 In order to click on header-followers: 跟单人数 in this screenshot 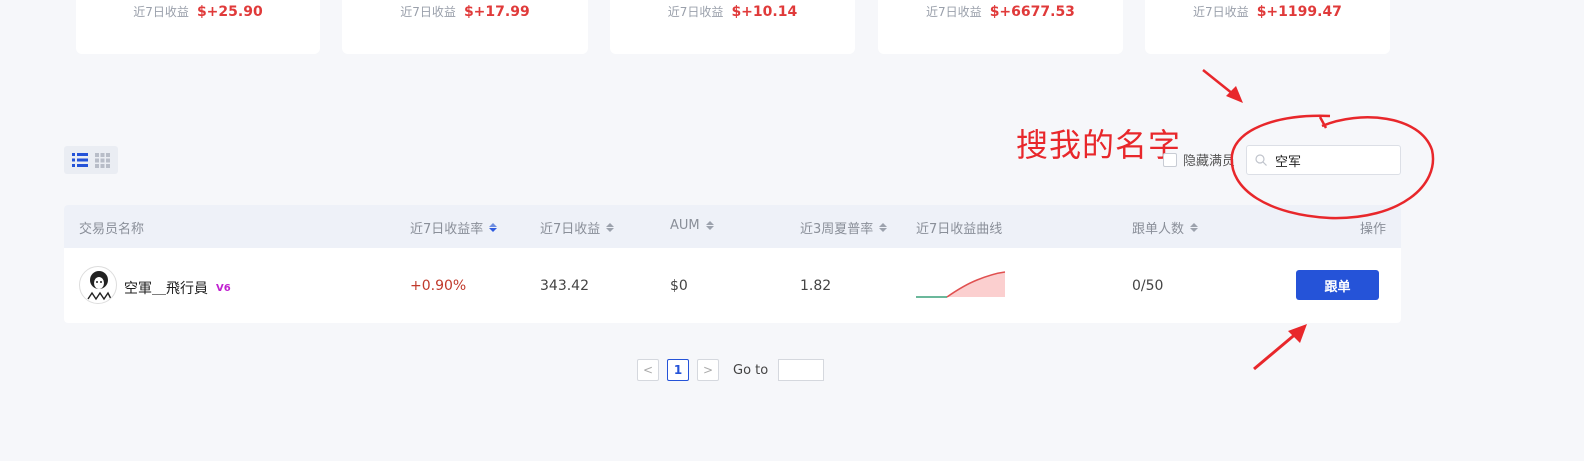, I will do `click(1165, 227)`.